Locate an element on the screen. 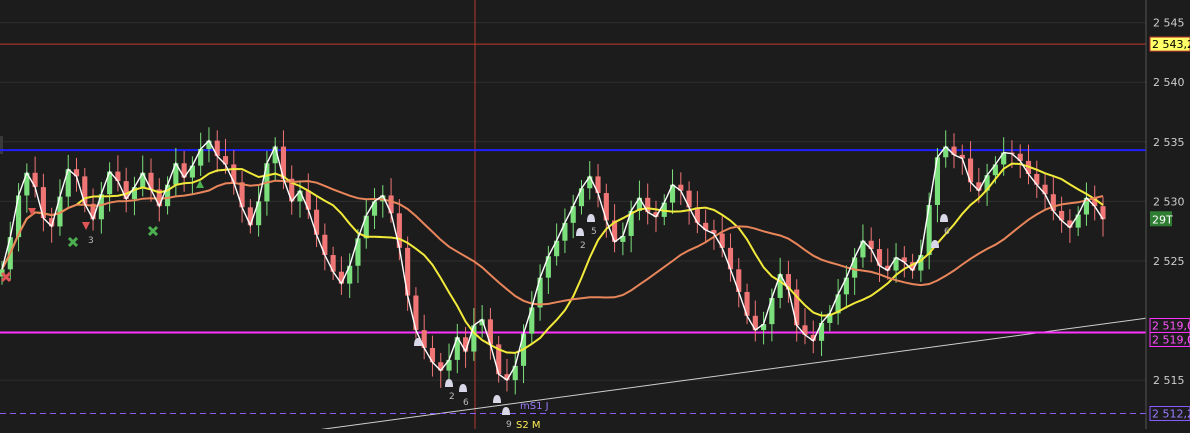  annotation-label: 9 is located at coordinates (509, 424).